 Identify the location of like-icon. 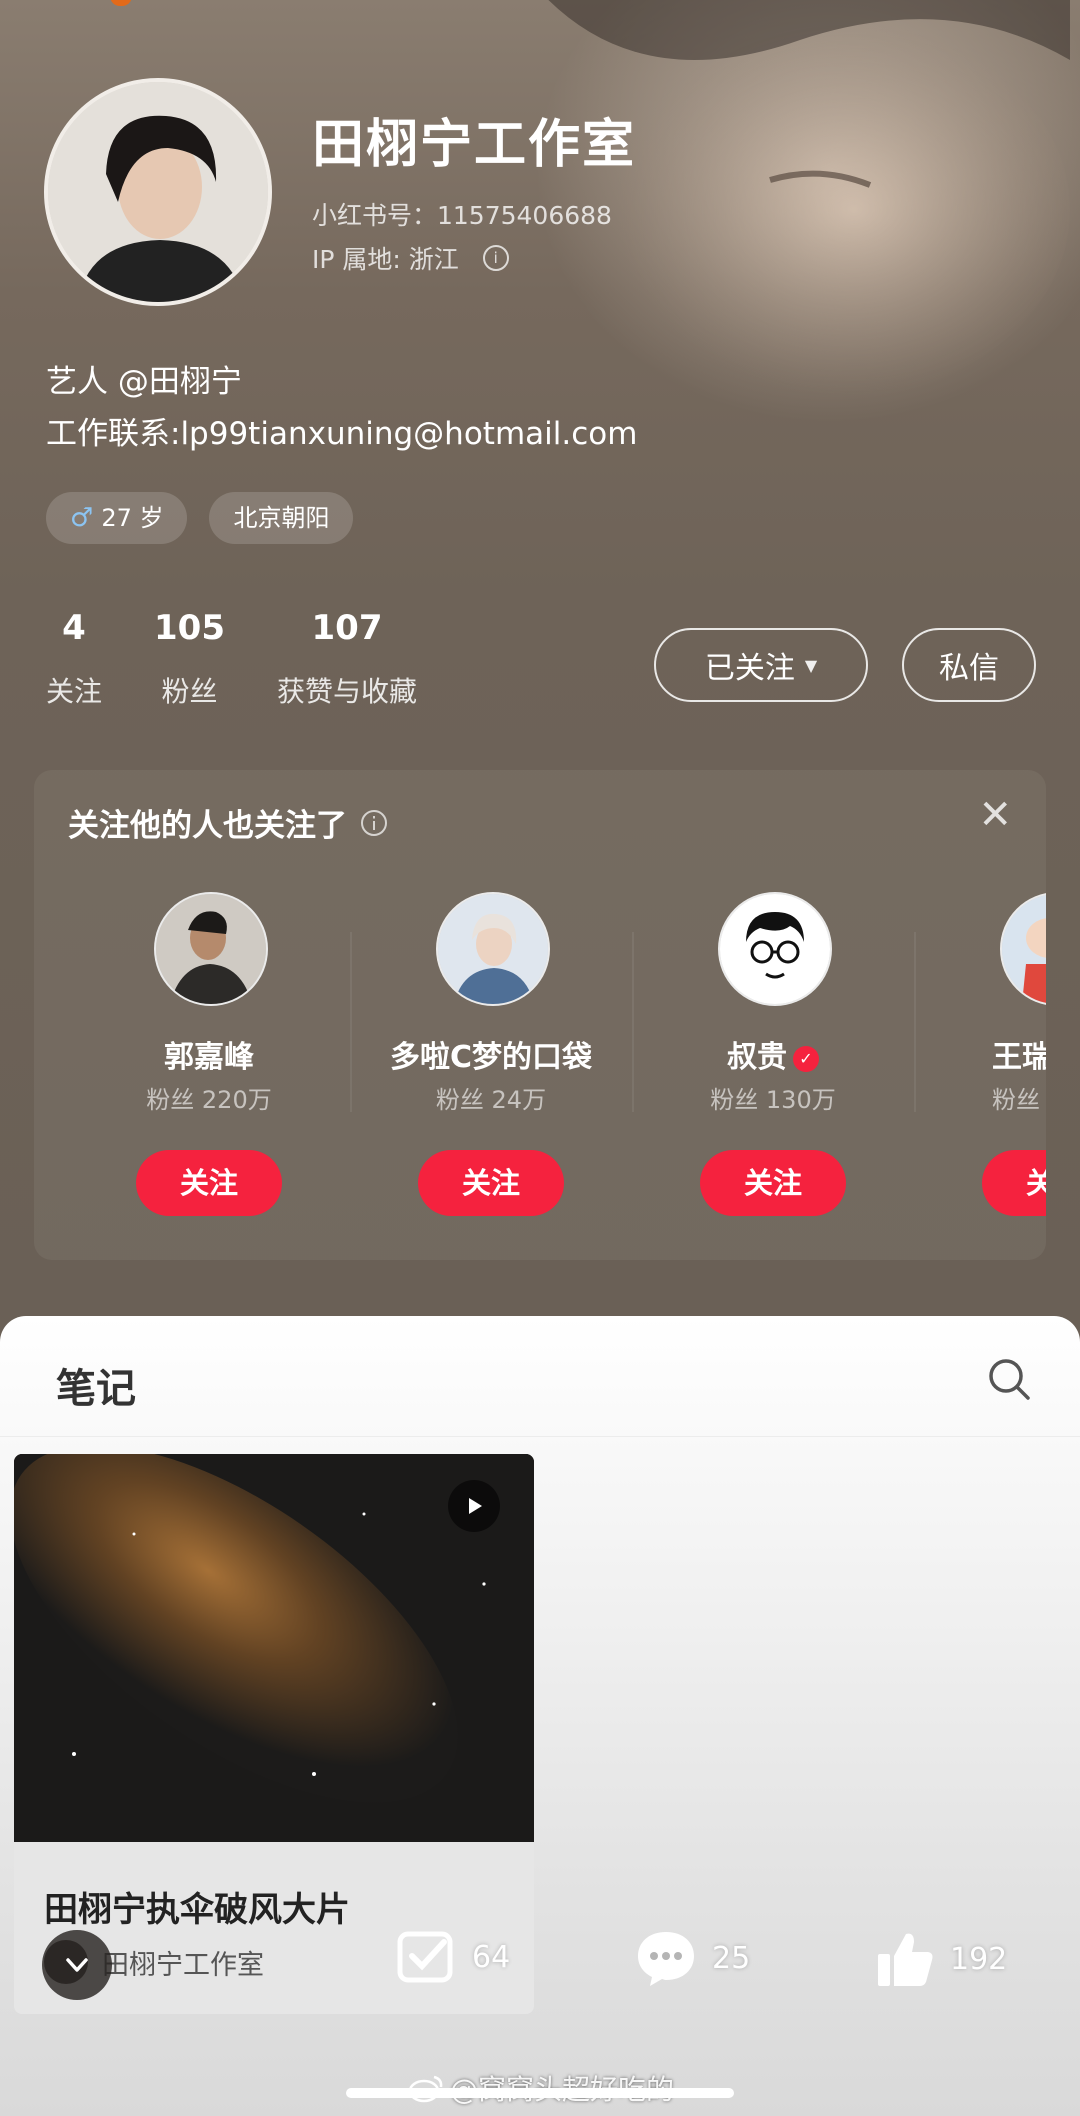
(905, 1959).